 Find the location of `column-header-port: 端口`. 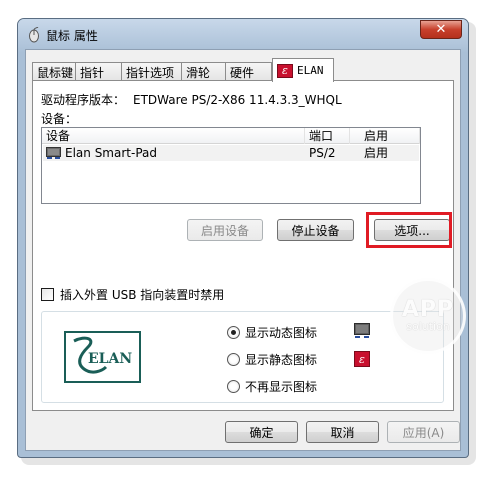

column-header-port: 端口 is located at coordinates (327, 136).